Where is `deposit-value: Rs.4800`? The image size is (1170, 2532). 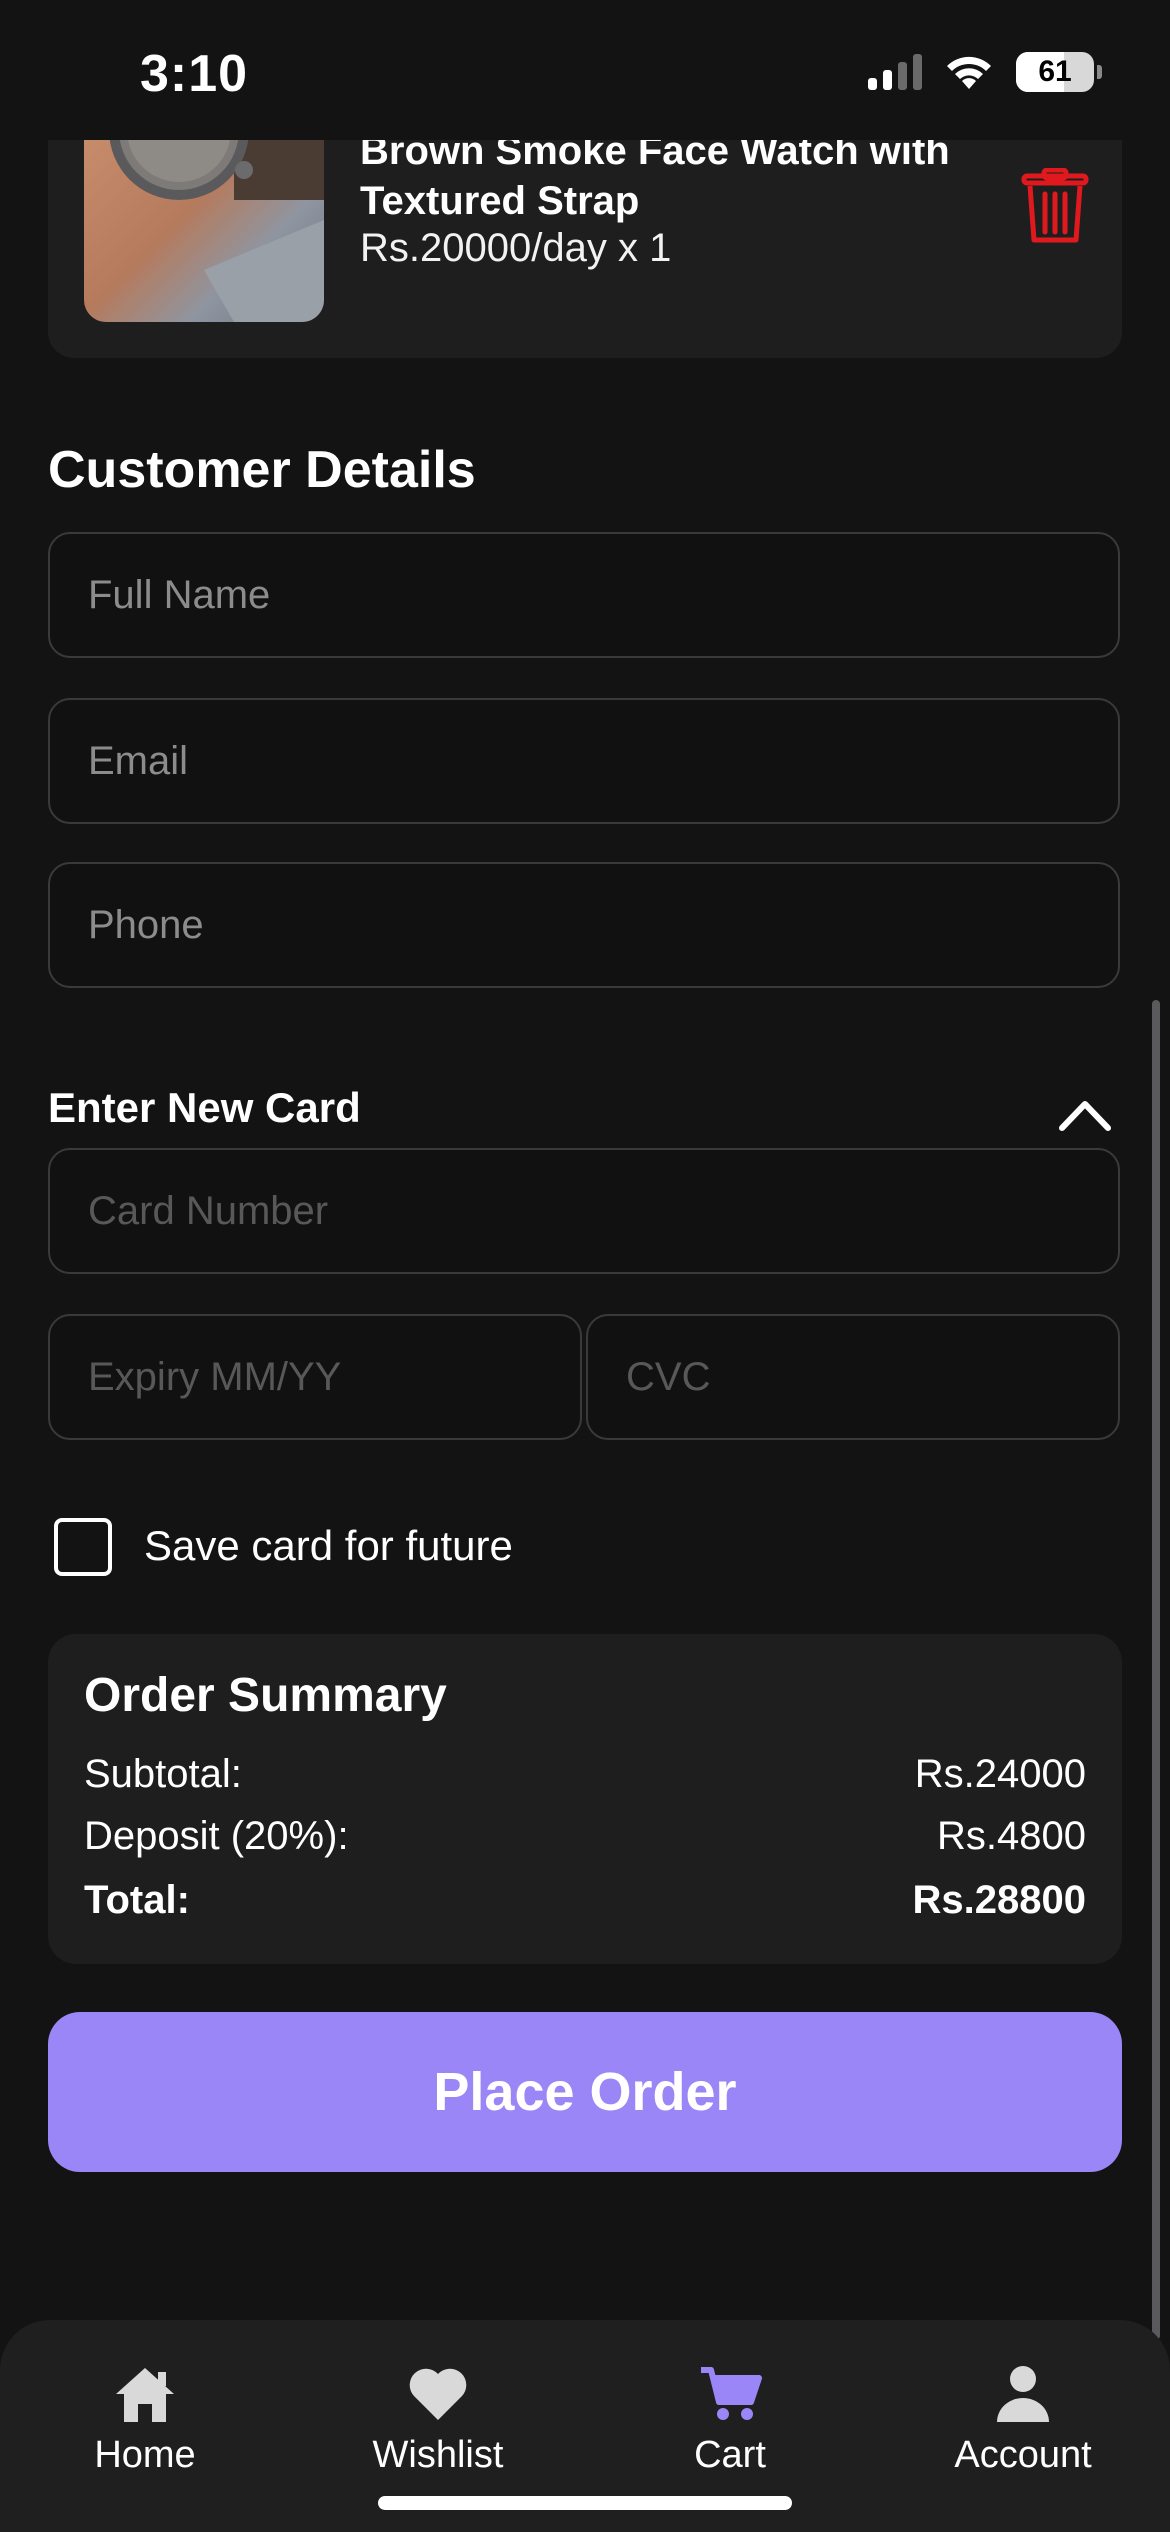
deposit-value: Rs.4800 is located at coordinates (1011, 1836).